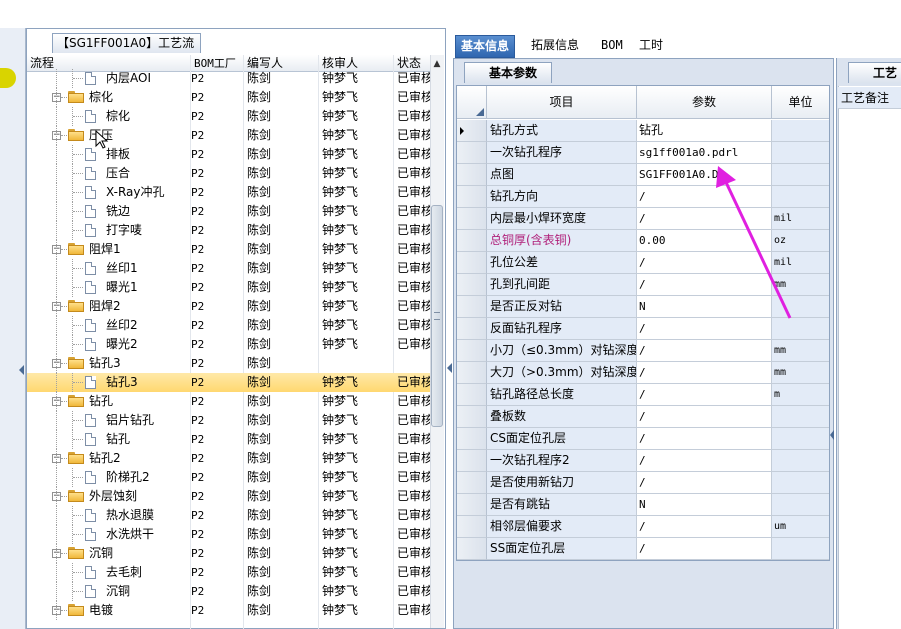 Image resolution: width=901 pixels, height=629 pixels. I want to click on param-row: 相邻层偏要求 / um, so click(643, 527).